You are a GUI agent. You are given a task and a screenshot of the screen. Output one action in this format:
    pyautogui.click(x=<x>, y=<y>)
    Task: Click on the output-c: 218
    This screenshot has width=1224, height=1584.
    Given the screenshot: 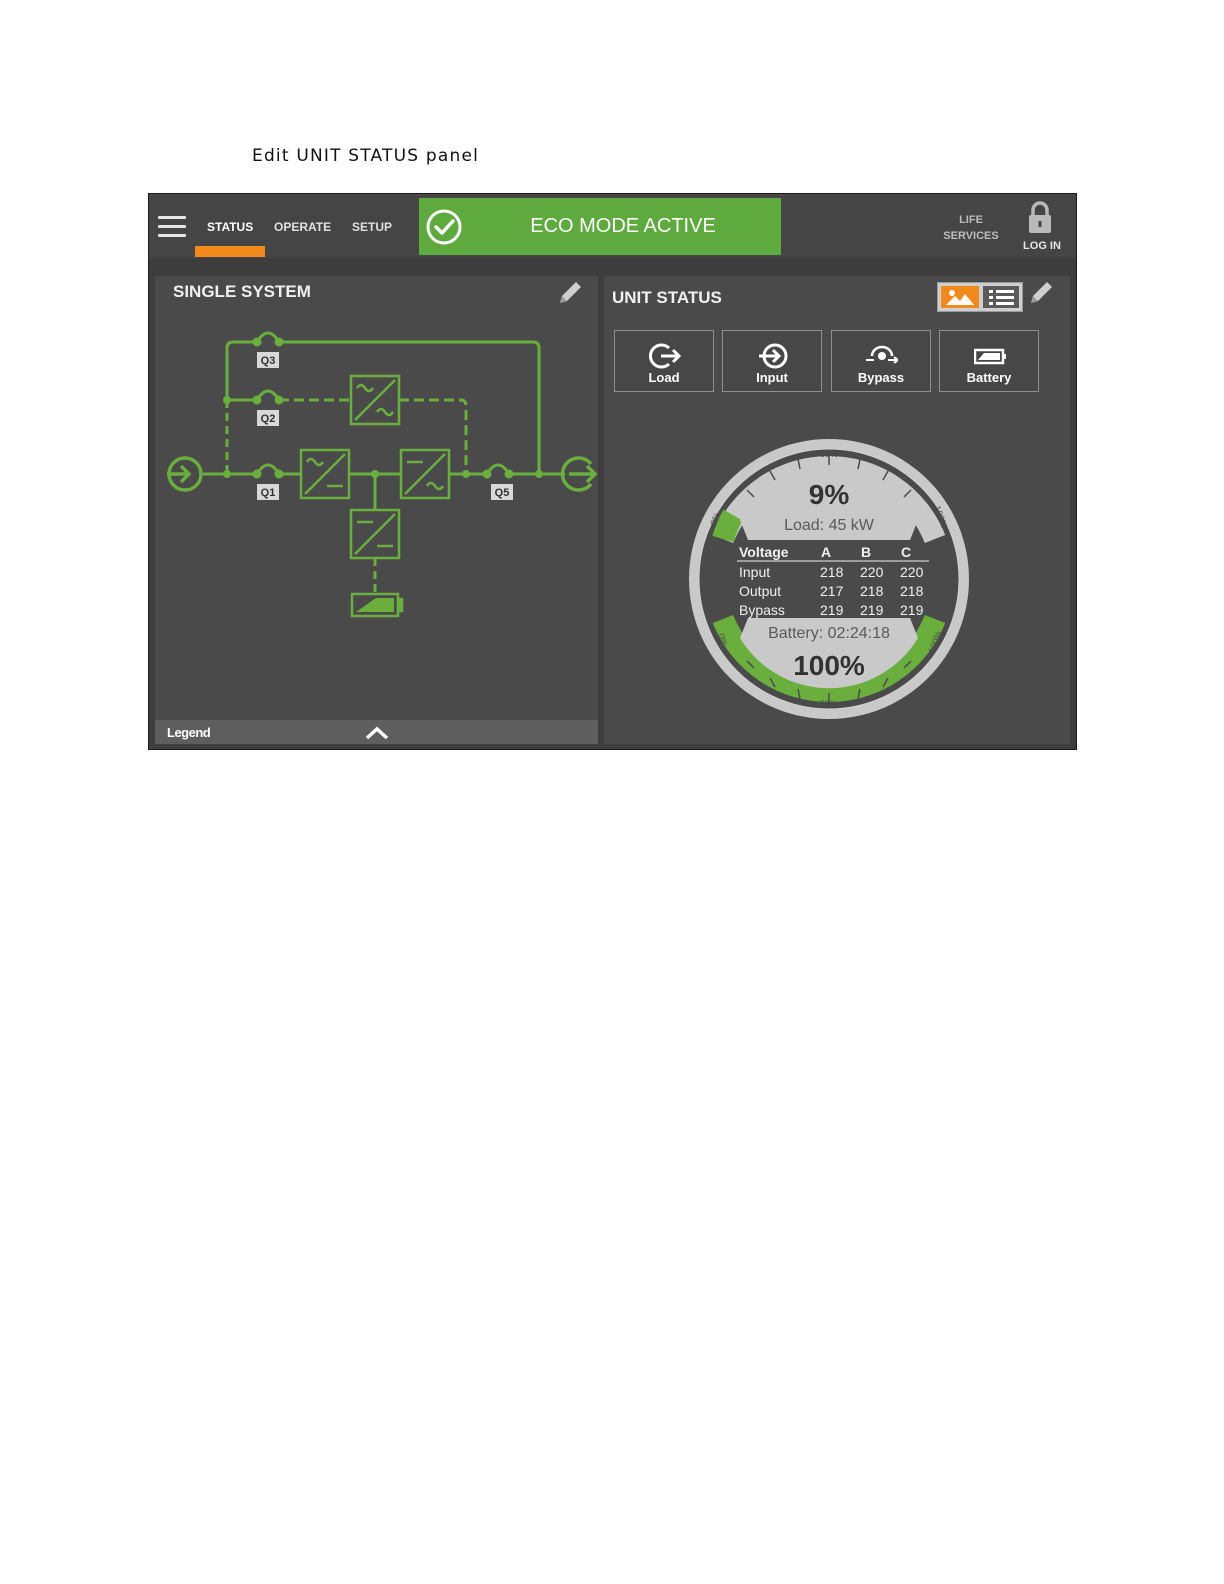 What is the action you would take?
    pyautogui.click(x=912, y=591)
    